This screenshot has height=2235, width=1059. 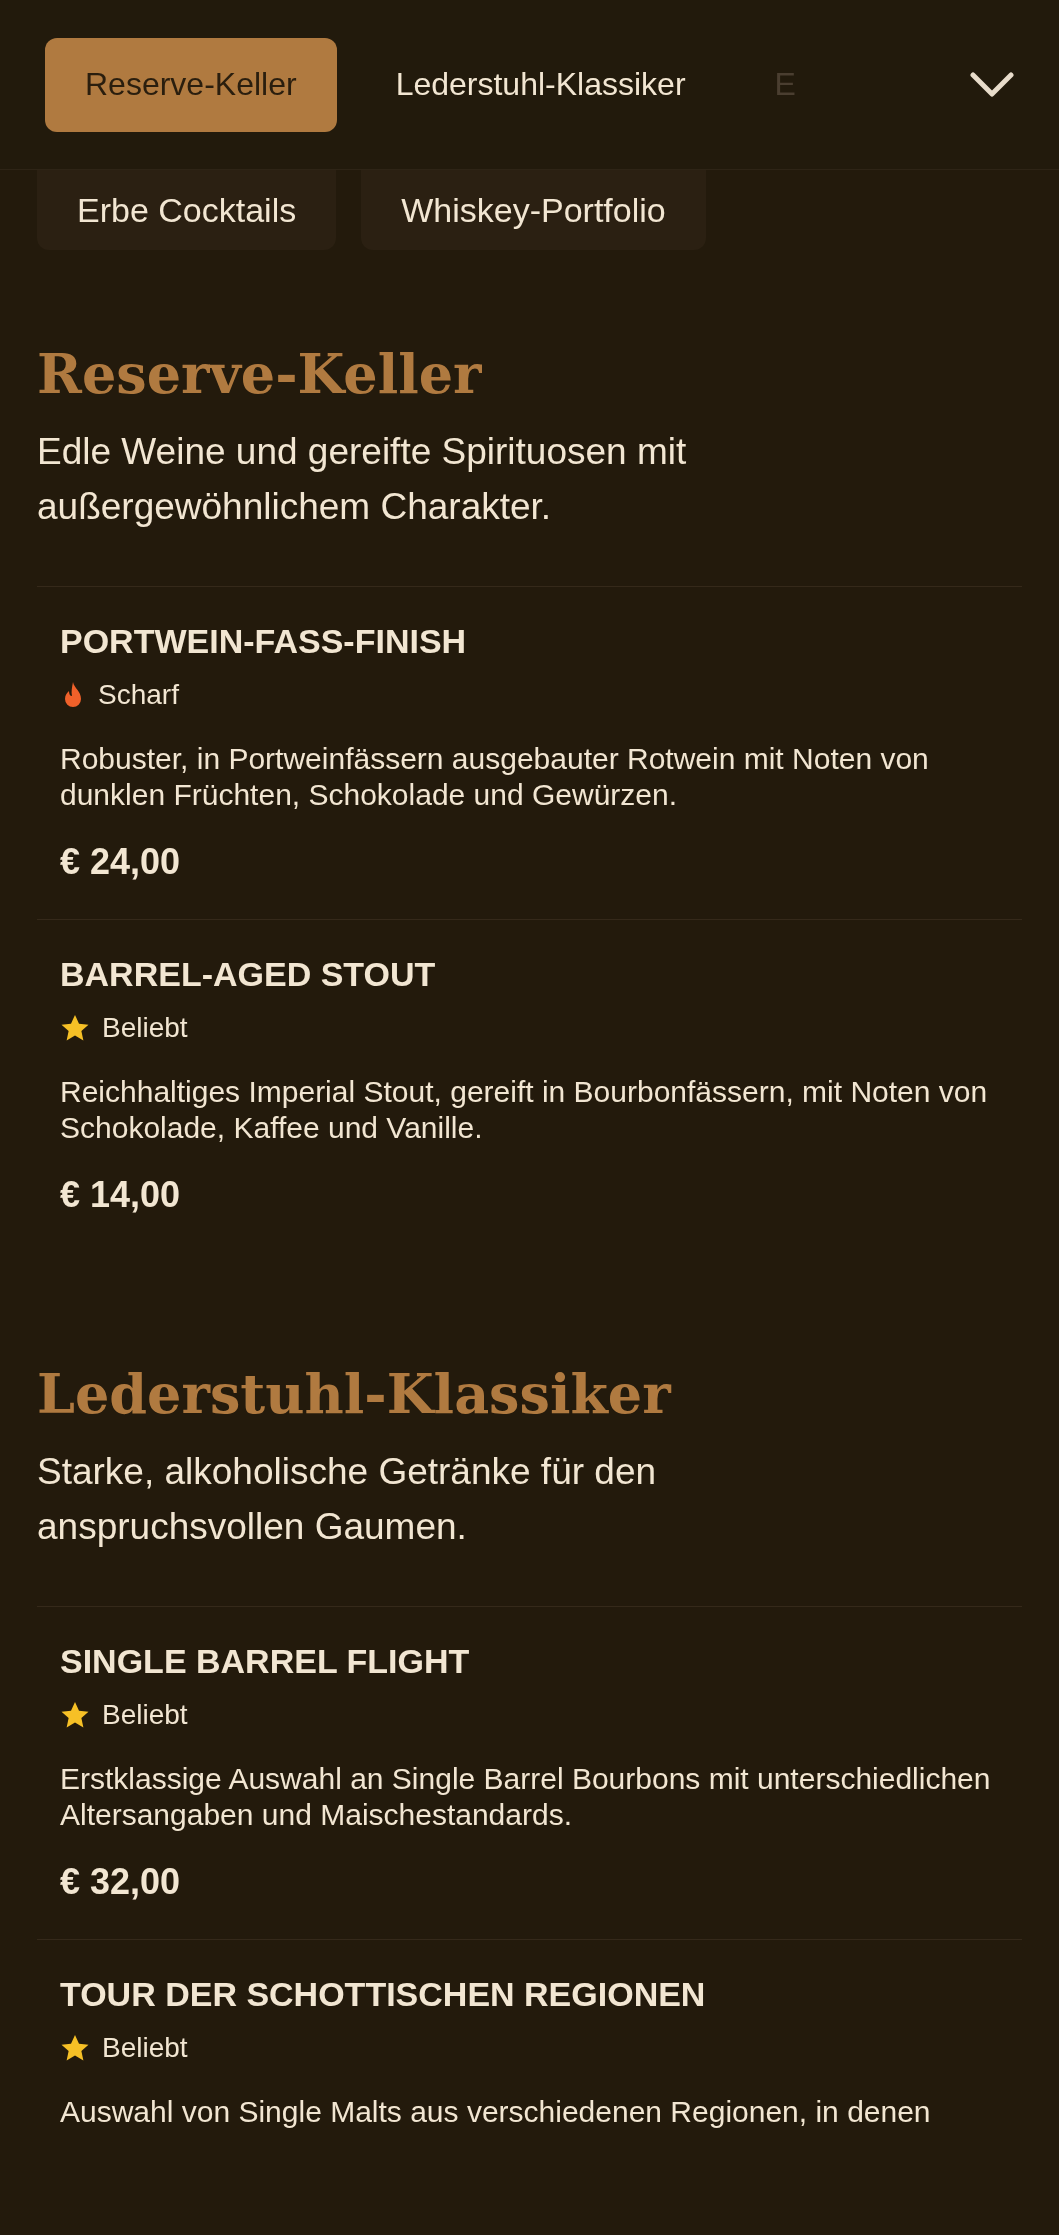 What do you see at coordinates (526, 1797) in the screenshot?
I see `item-description: Erstklassige Auswahl an Single Barrel Bourbons mit unterschiedlichen Altersangaben und Maischestandards.` at bounding box center [526, 1797].